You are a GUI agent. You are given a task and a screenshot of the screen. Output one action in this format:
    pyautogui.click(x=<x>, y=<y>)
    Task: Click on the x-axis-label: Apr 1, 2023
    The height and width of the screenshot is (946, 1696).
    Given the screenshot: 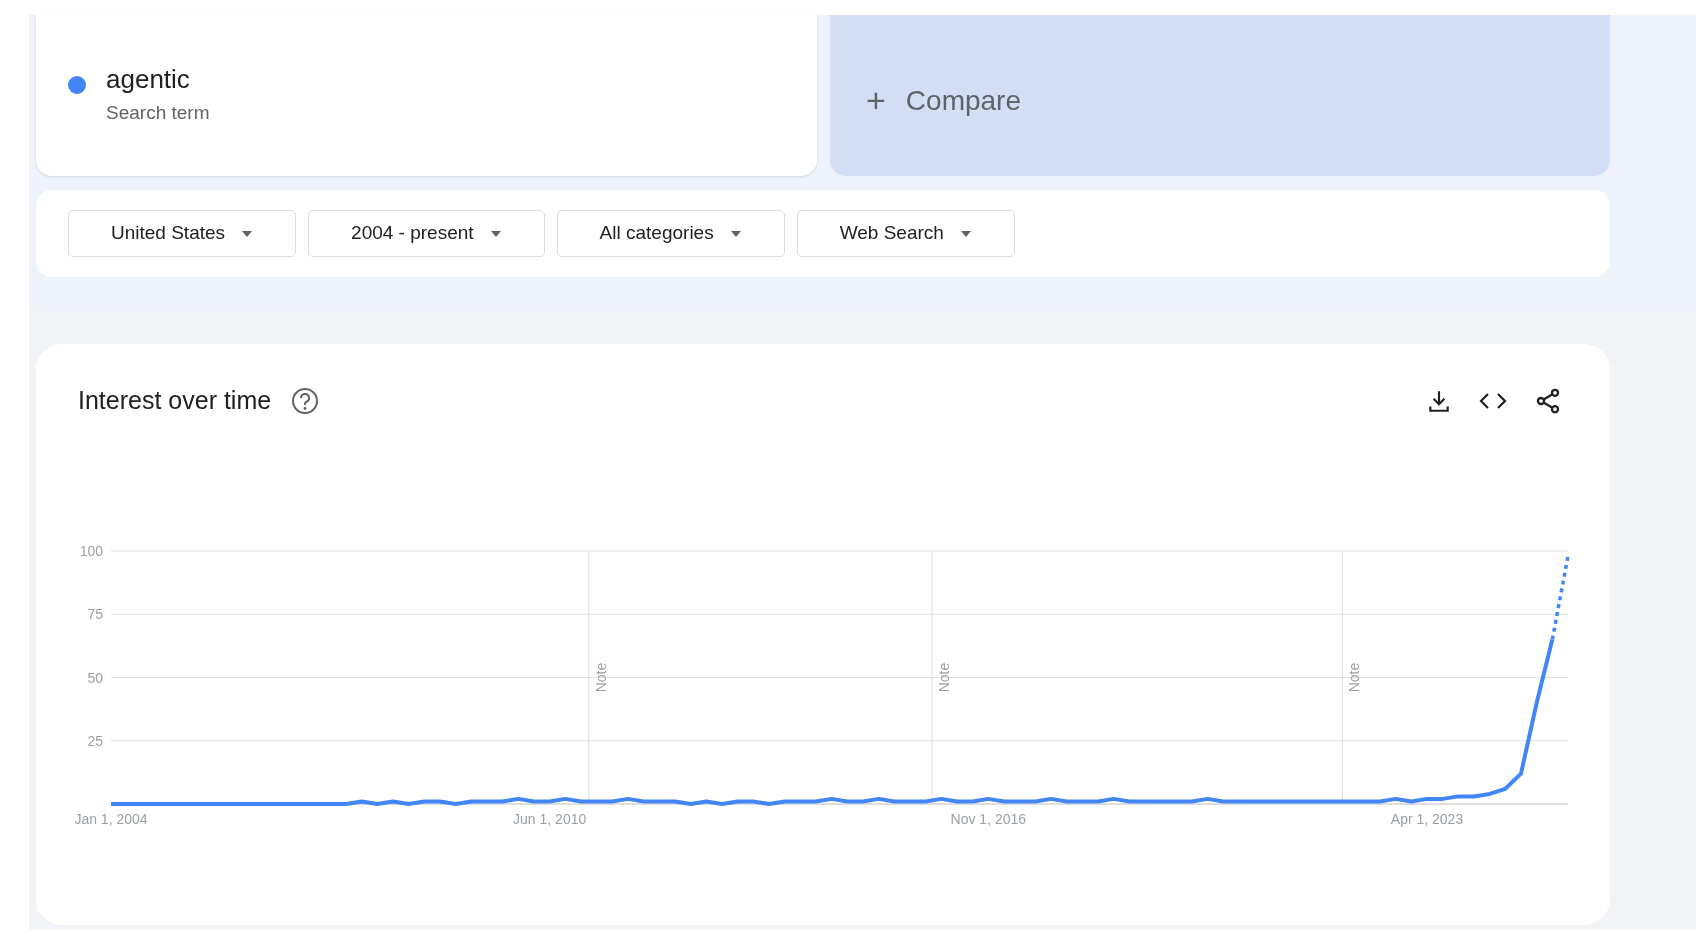 What is the action you would take?
    pyautogui.click(x=1427, y=818)
    